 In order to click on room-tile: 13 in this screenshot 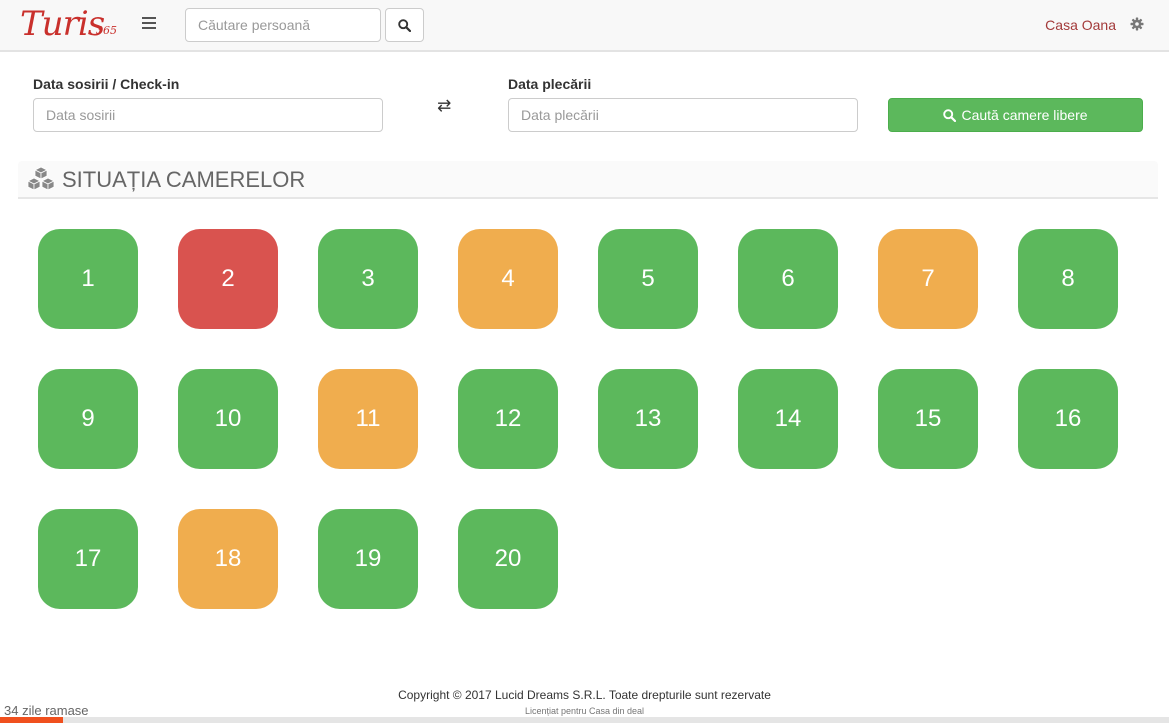, I will do `click(648, 419)`.